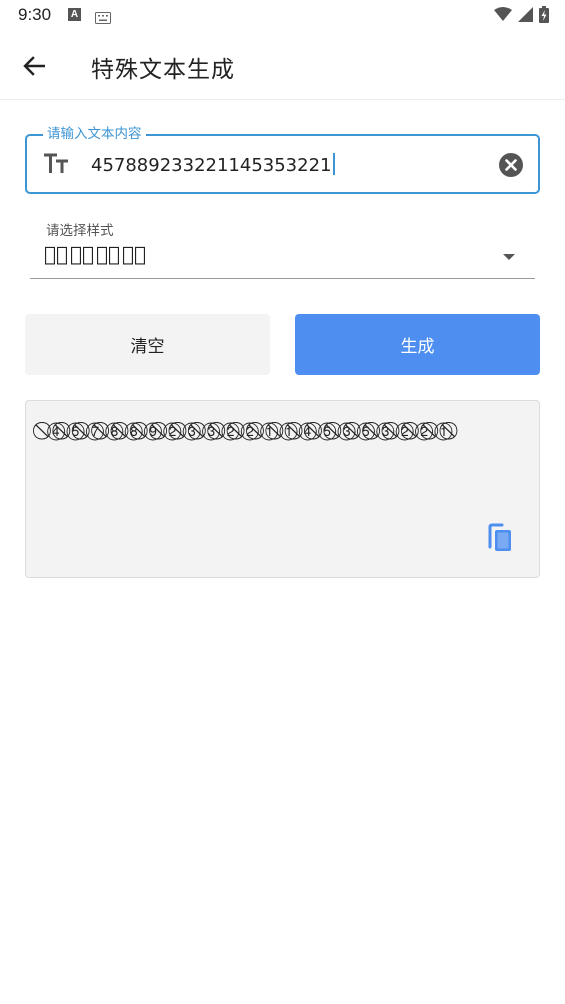  What do you see at coordinates (74, 14) in the screenshot?
I see `font-a-icon: A` at bounding box center [74, 14].